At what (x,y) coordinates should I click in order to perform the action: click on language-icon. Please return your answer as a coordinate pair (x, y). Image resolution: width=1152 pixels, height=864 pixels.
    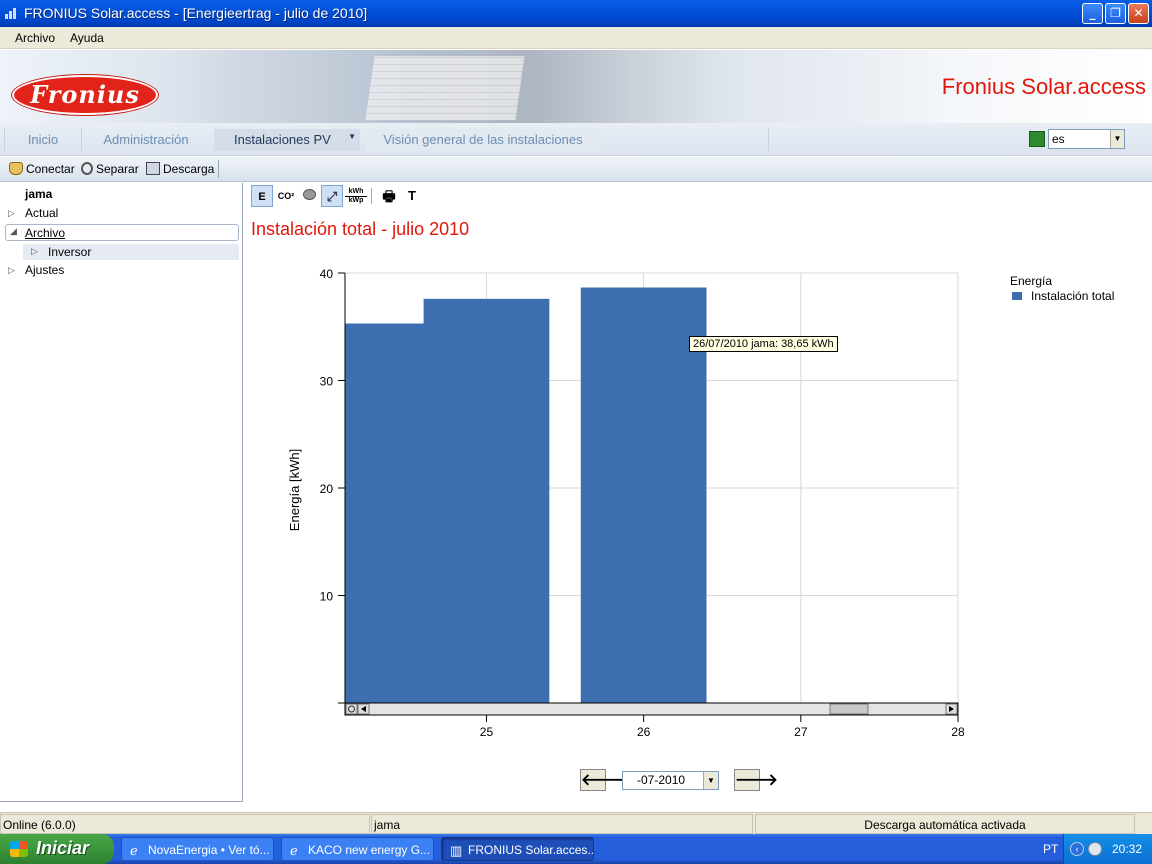
    Looking at the image, I should click on (1037, 139).